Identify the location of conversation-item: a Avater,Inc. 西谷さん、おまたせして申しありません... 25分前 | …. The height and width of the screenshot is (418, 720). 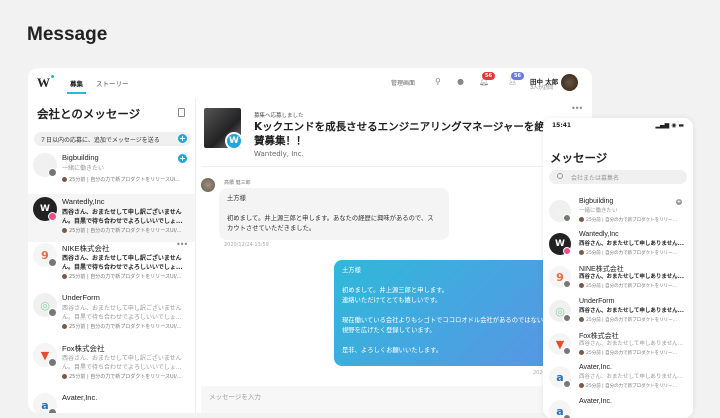
(618, 380).